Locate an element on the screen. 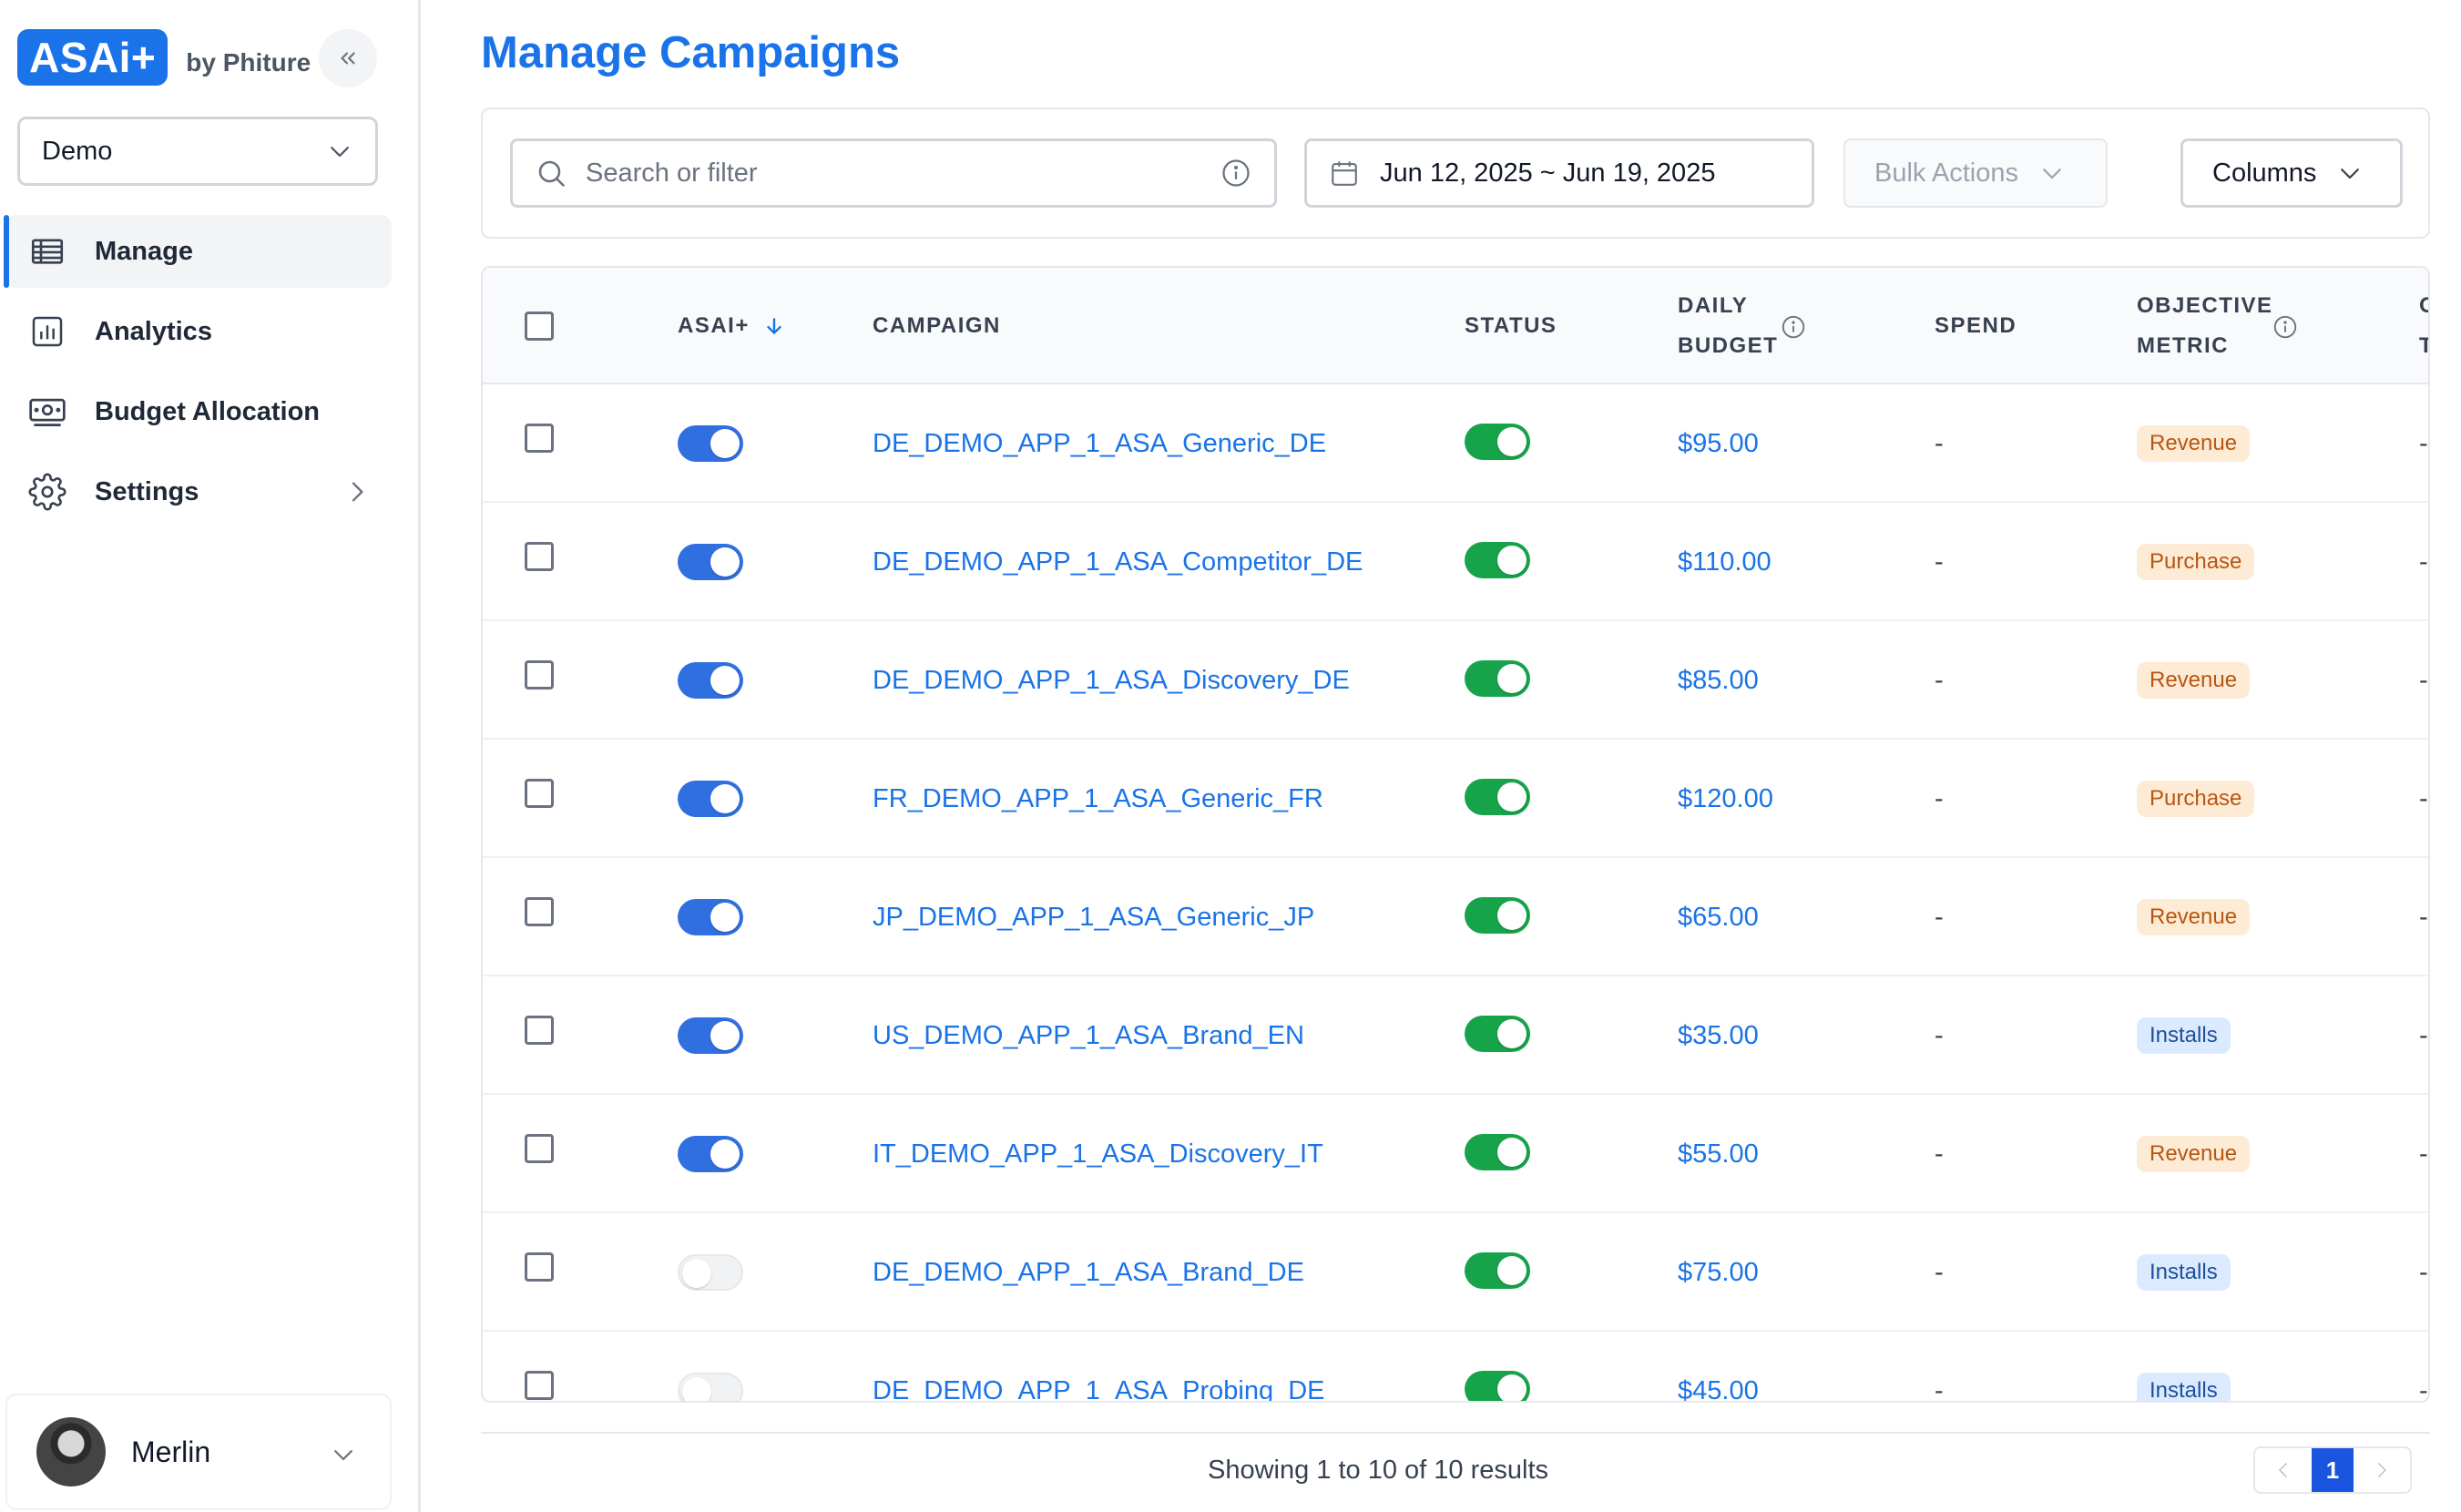 This screenshot has width=2461, height=1512. chevron-right-icon is located at coordinates (2382, 1470).